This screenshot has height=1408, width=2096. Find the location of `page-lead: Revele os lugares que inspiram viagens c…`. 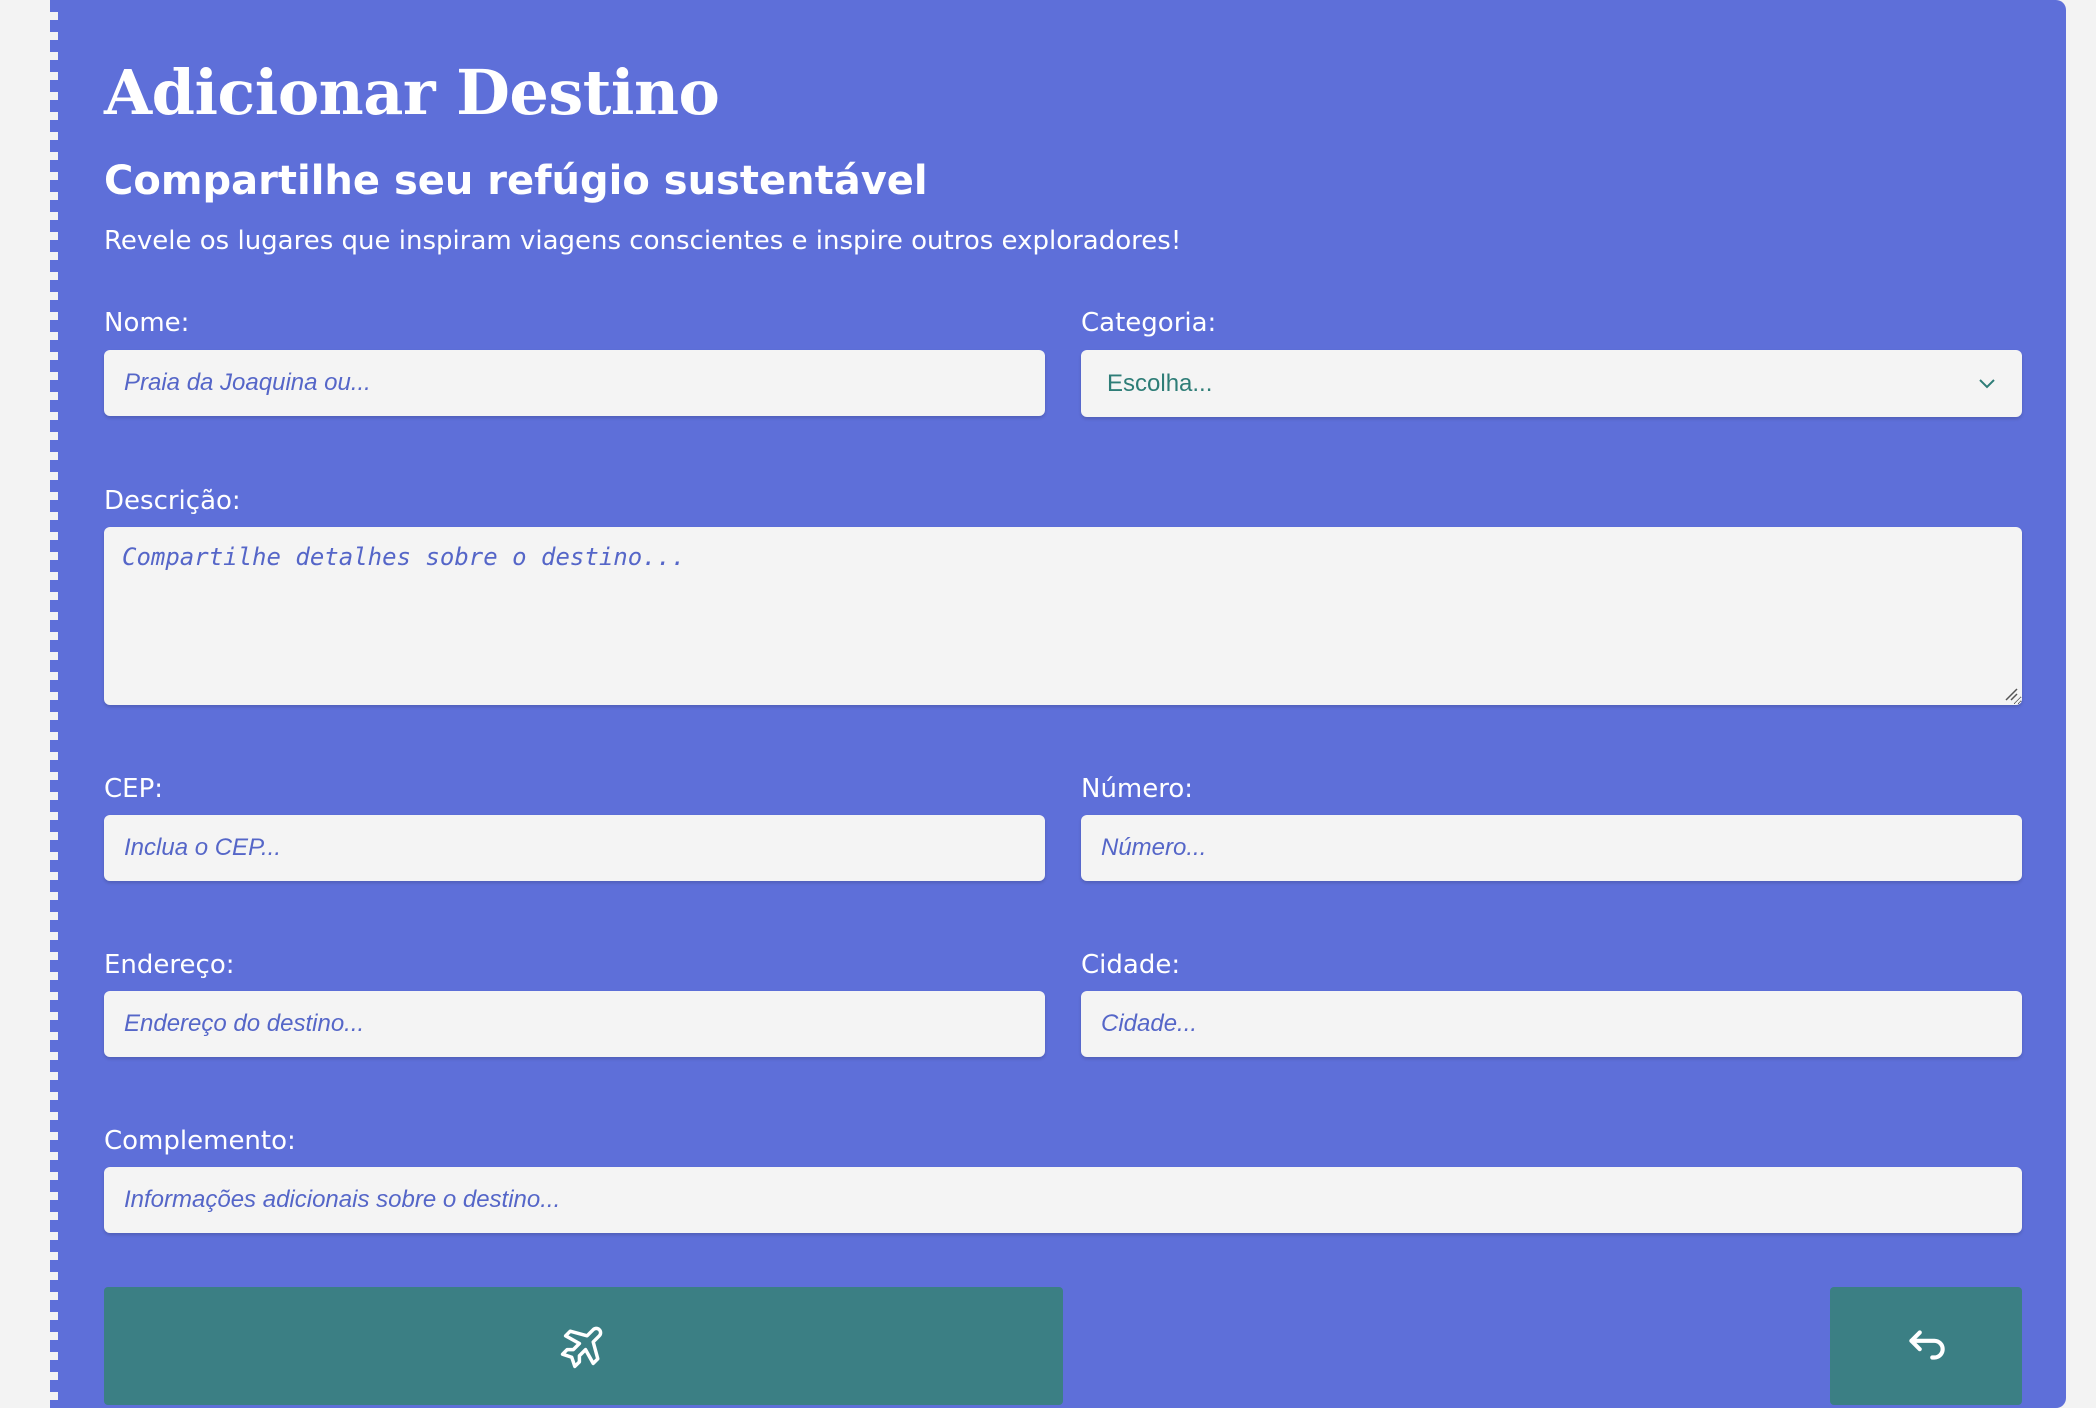

page-lead: Revele os lugares que inspiram viagens c… is located at coordinates (643, 241).